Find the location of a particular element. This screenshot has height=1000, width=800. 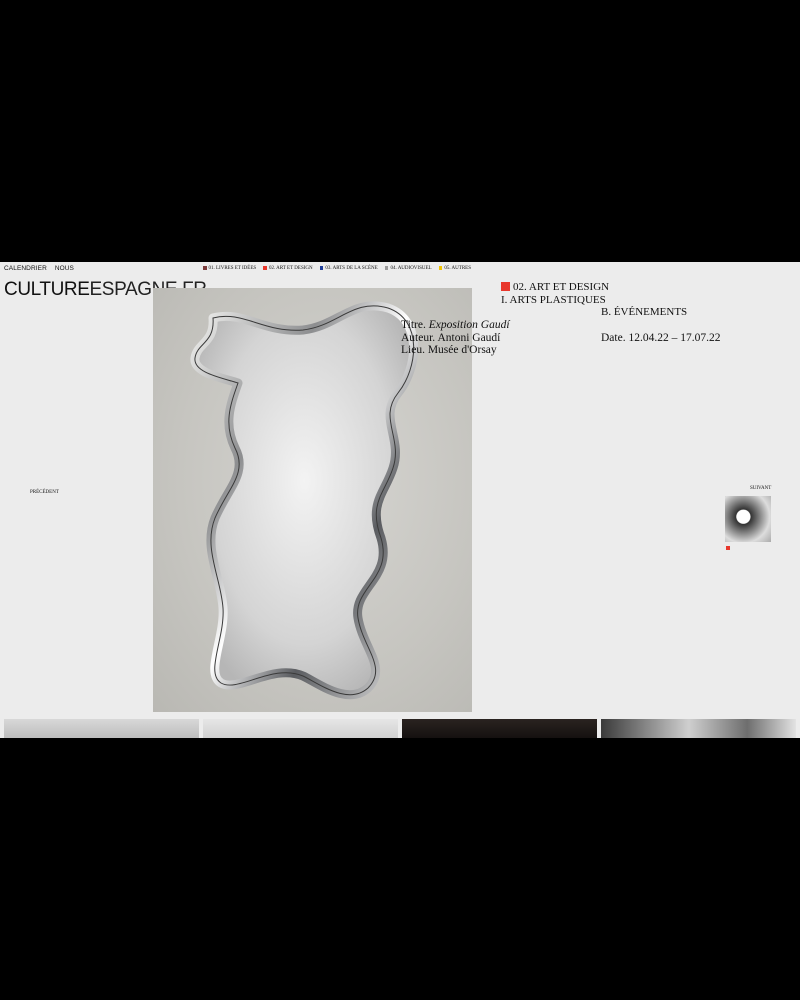

nav-about-link: NOUS is located at coordinates (64, 268).